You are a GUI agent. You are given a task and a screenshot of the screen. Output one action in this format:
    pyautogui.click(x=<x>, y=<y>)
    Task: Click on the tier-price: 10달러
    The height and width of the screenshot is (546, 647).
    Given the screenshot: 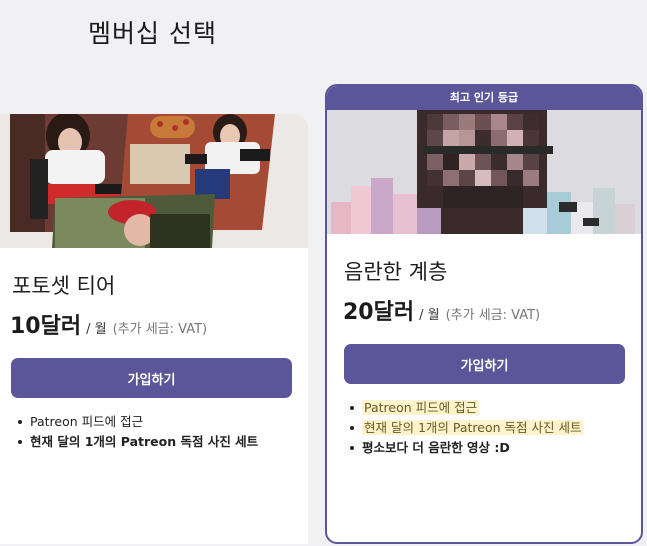 What is the action you would take?
    pyautogui.click(x=46, y=326)
    